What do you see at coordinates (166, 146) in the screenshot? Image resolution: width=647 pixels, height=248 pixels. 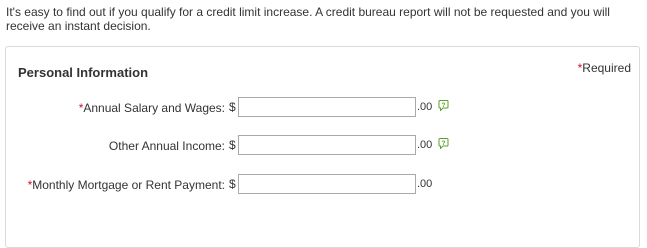 I see `other-income-label: Other Annual Income:` at bounding box center [166, 146].